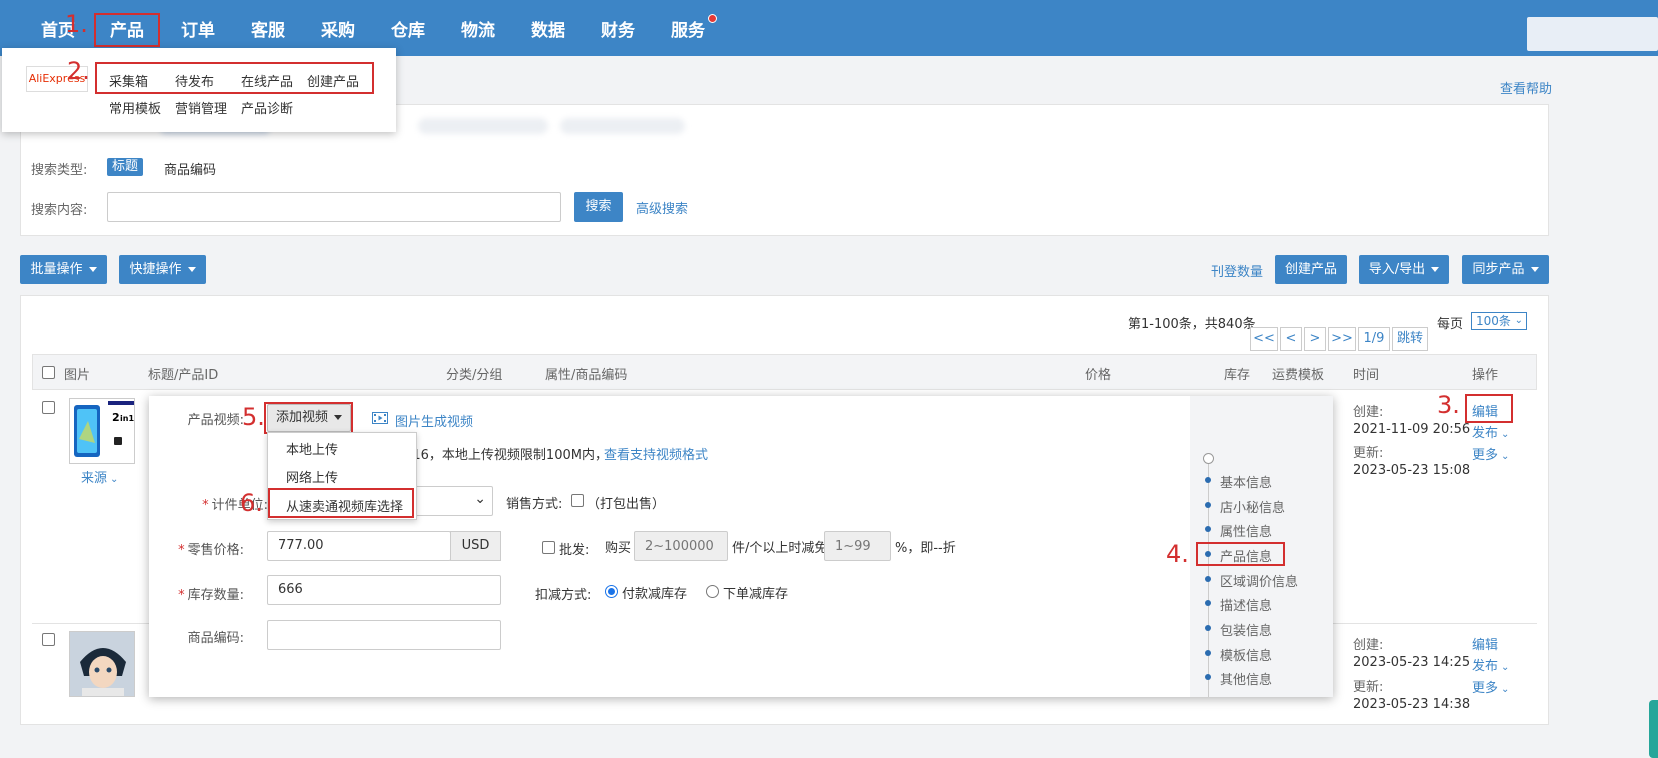  What do you see at coordinates (483, 126) in the screenshot?
I see `blurred-field` at bounding box center [483, 126].